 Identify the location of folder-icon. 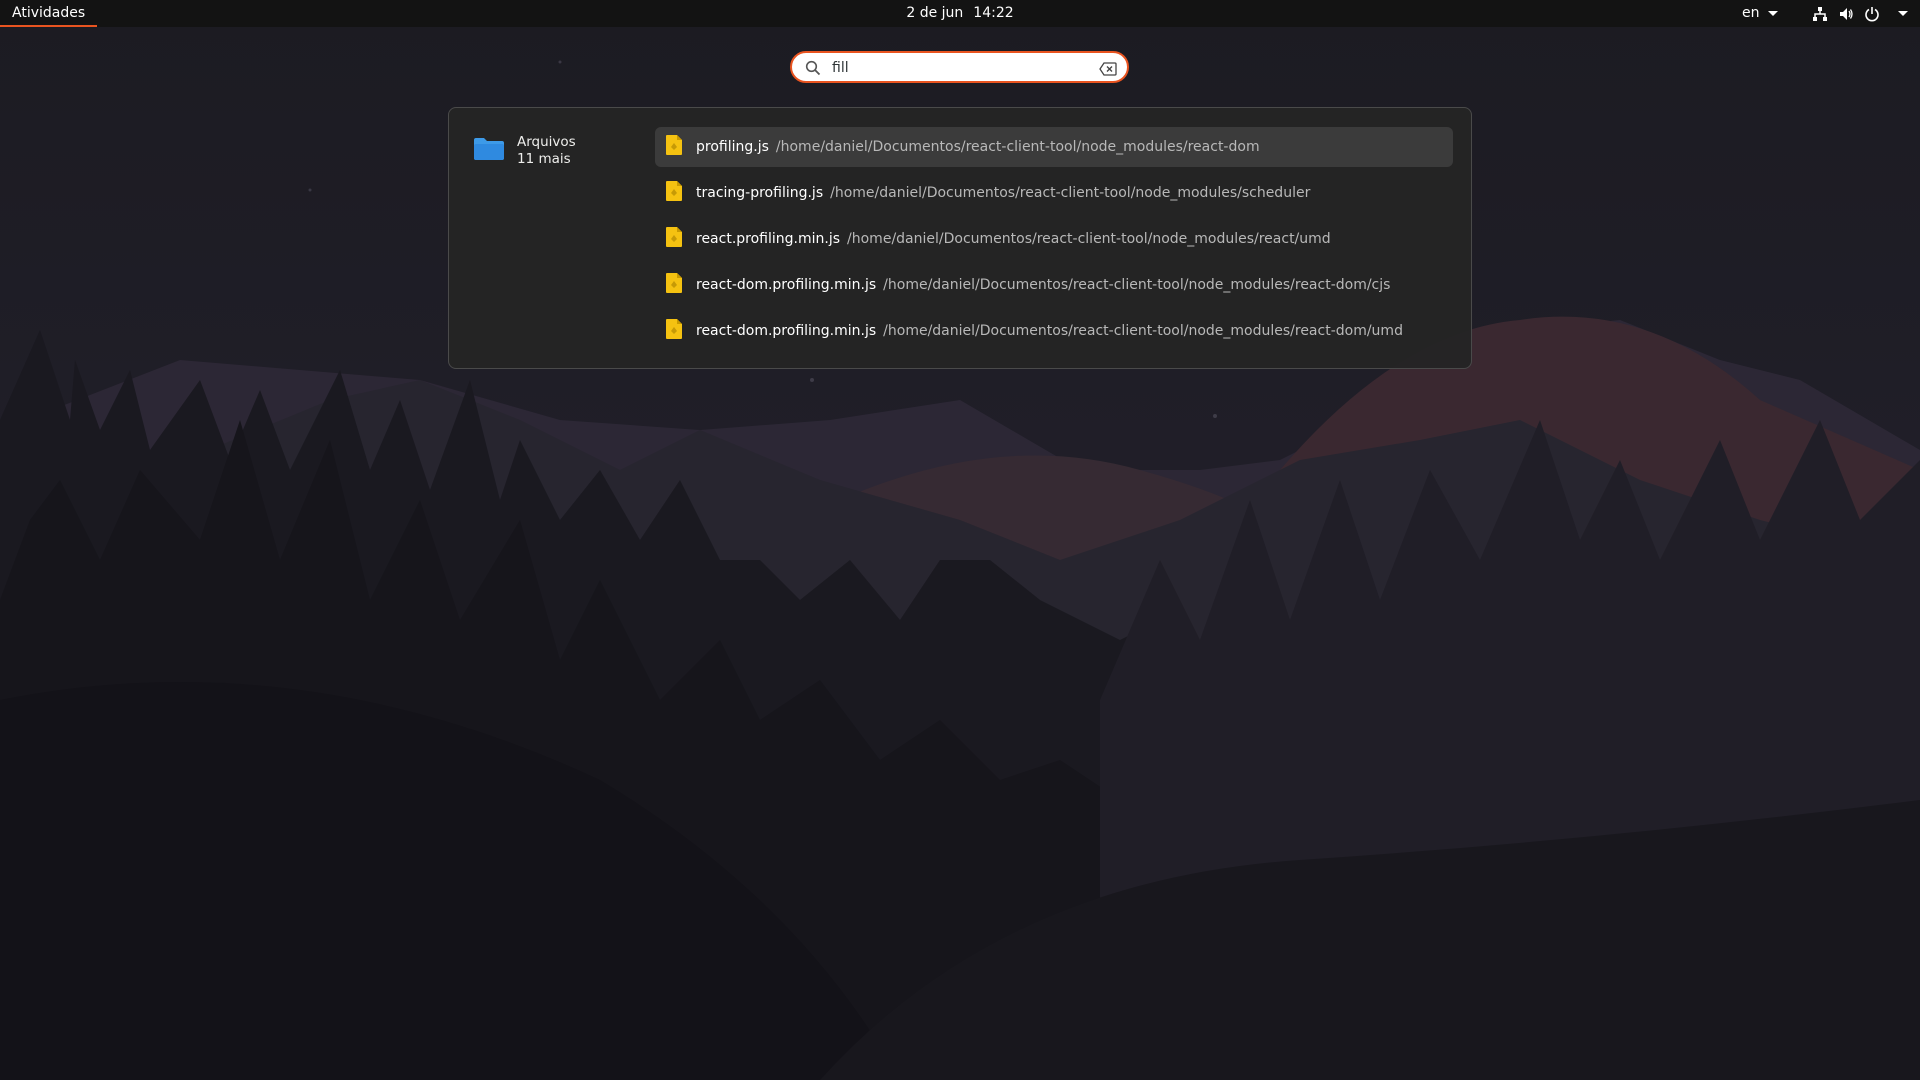
(489, 151).